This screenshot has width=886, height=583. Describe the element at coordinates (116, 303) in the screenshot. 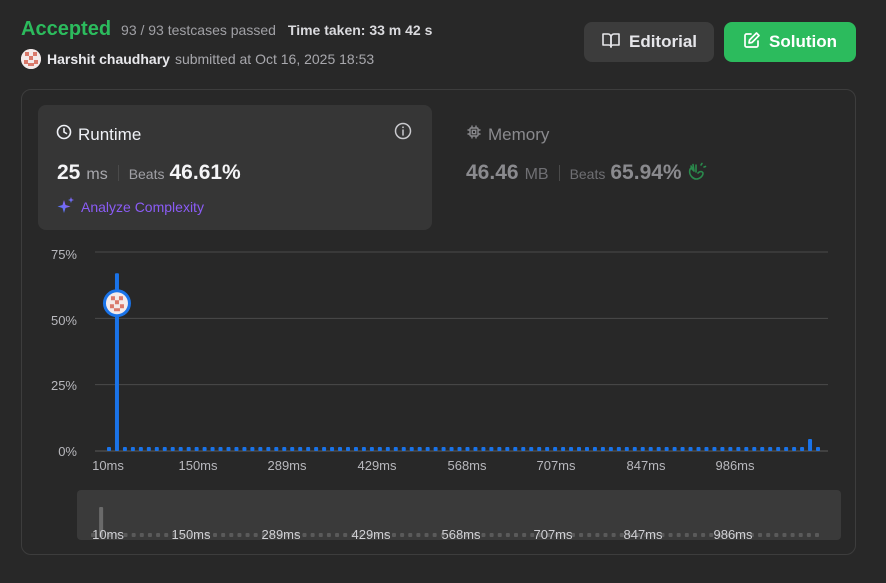

I see `user-avatar-marker` at that location.